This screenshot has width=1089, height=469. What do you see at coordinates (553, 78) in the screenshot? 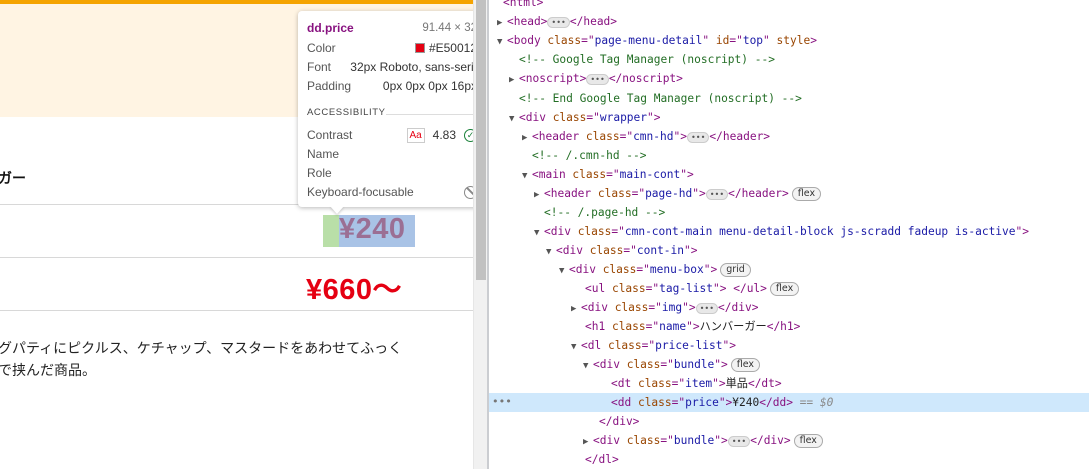
I see `dom-token: <noscript>` at bounding box center [553, 78].